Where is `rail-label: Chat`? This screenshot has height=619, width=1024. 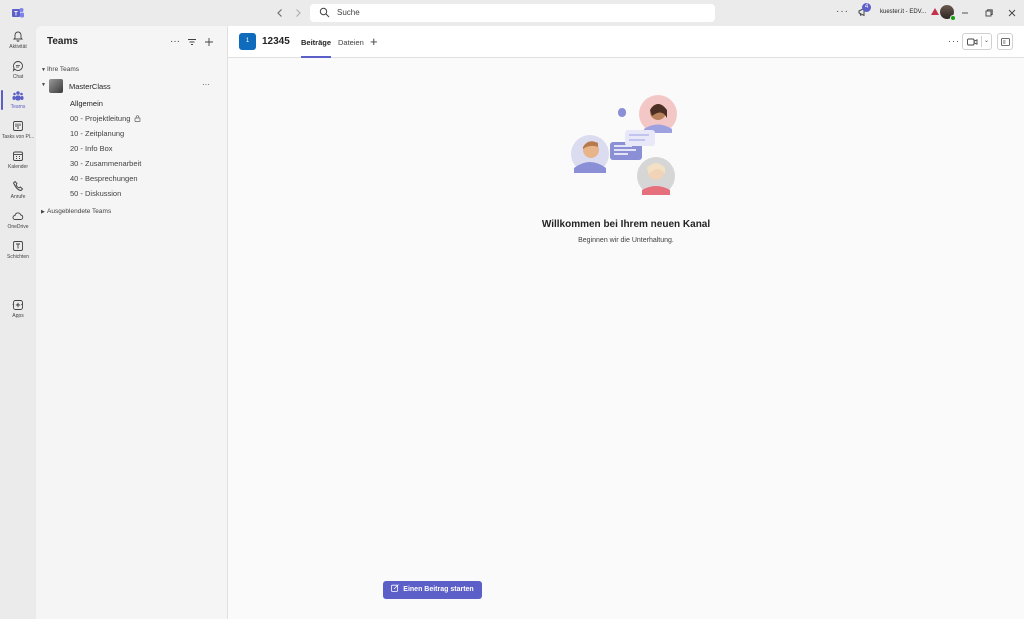
rail-label: Chat is located at coordinates (18, 77).